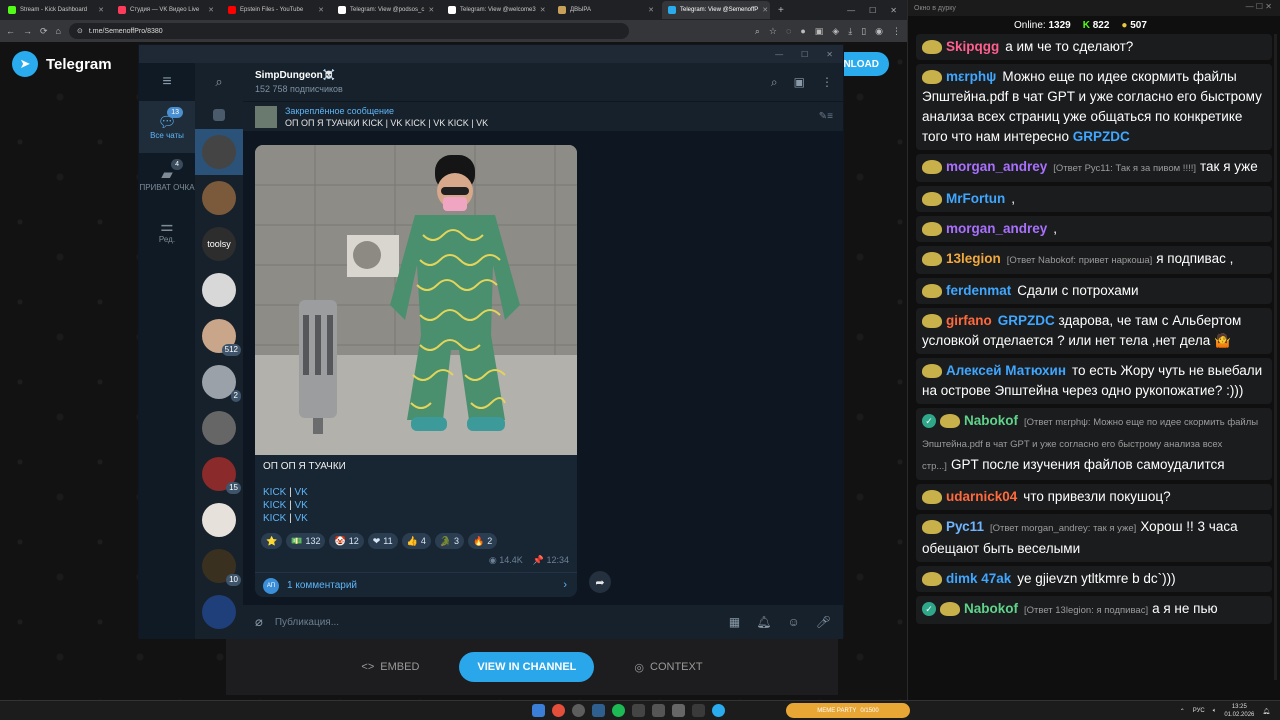  I want to click on telegram-icon, so click(718, 710).